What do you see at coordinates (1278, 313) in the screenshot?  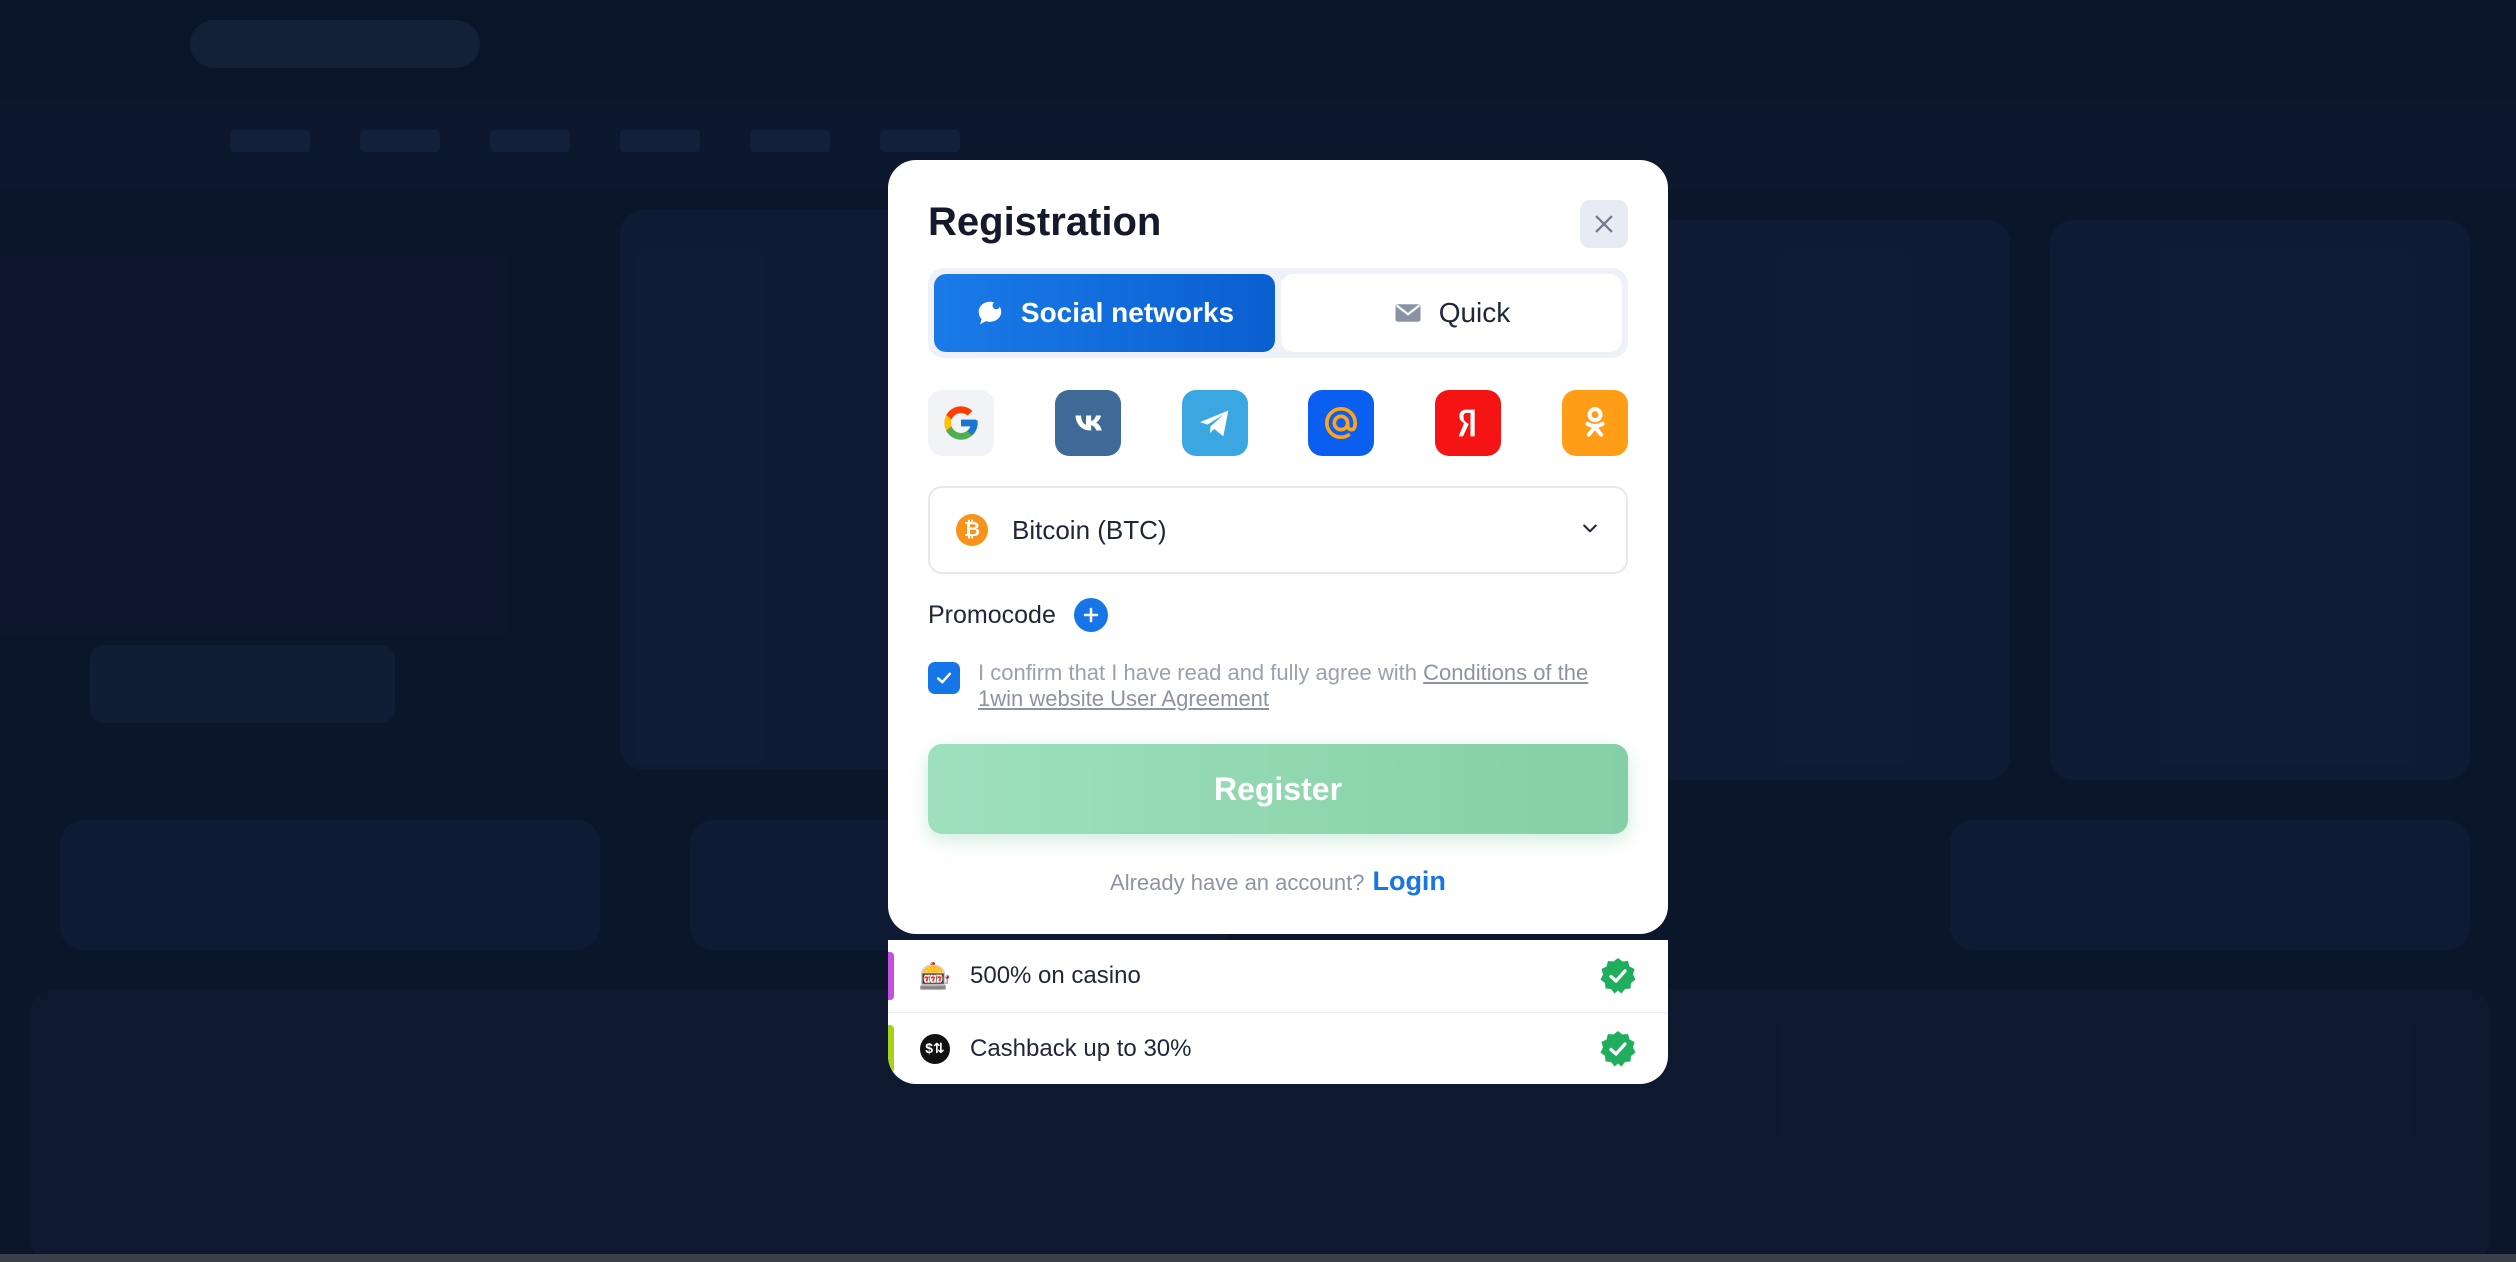 I see `registration-tabs: Social networks Quick` at bounding box center [1278, 313].